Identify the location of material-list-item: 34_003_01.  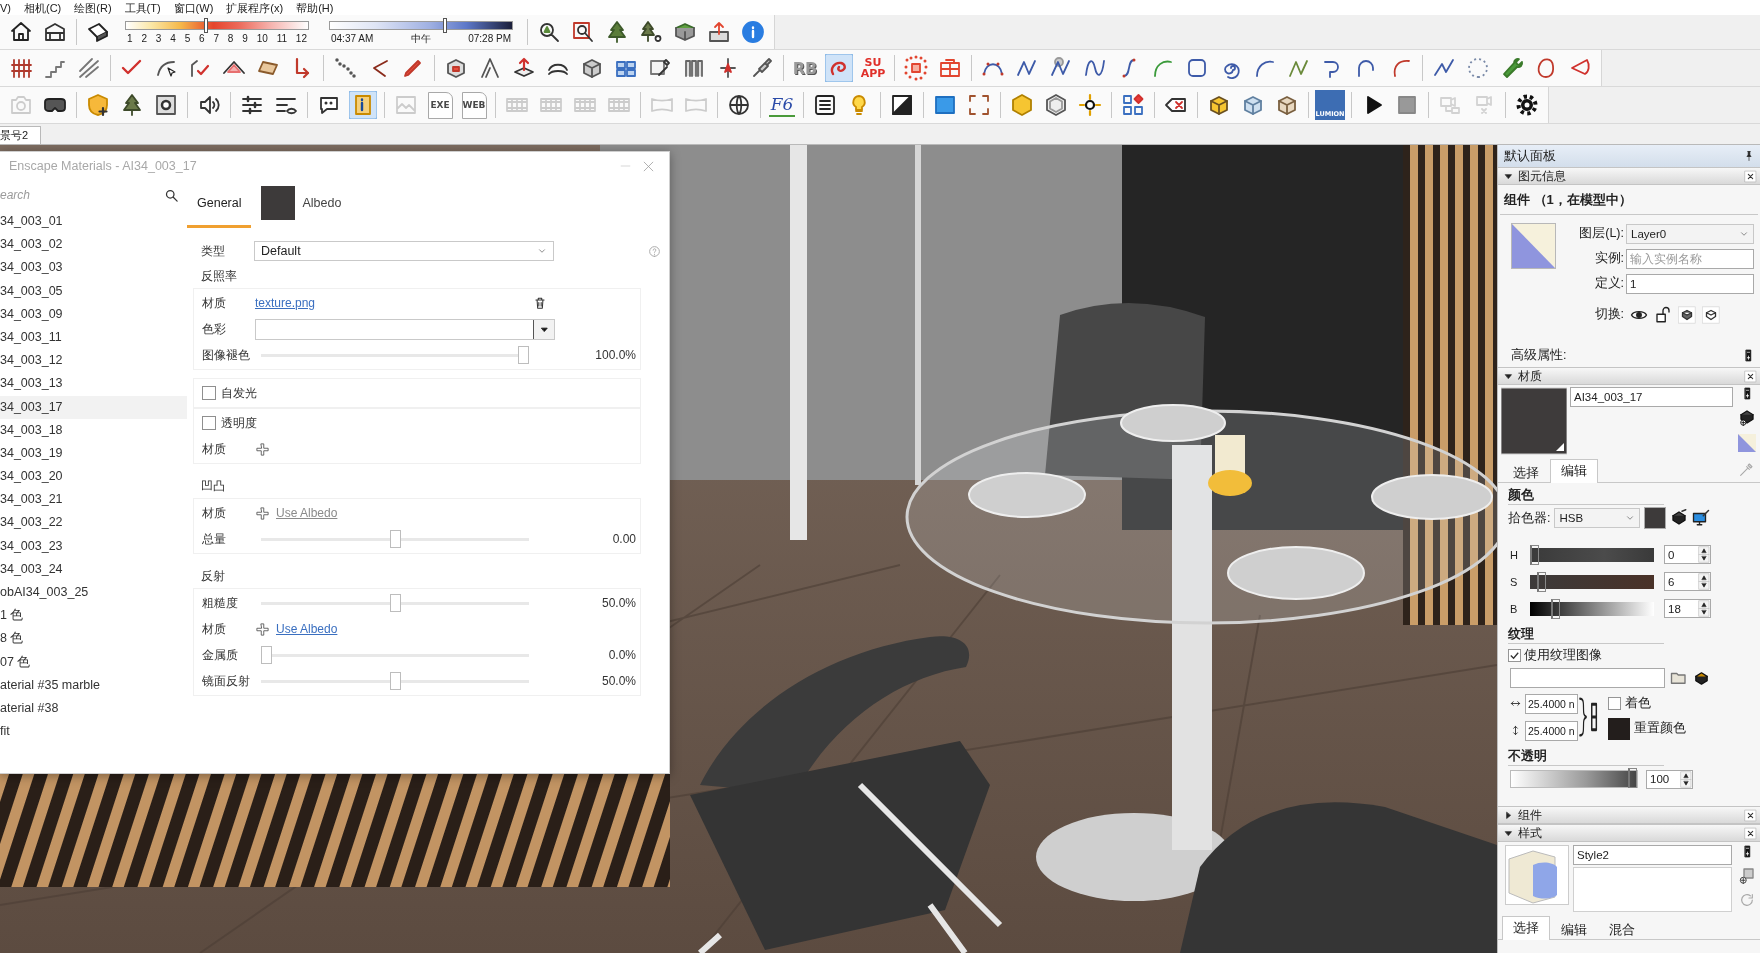
(93, 222).